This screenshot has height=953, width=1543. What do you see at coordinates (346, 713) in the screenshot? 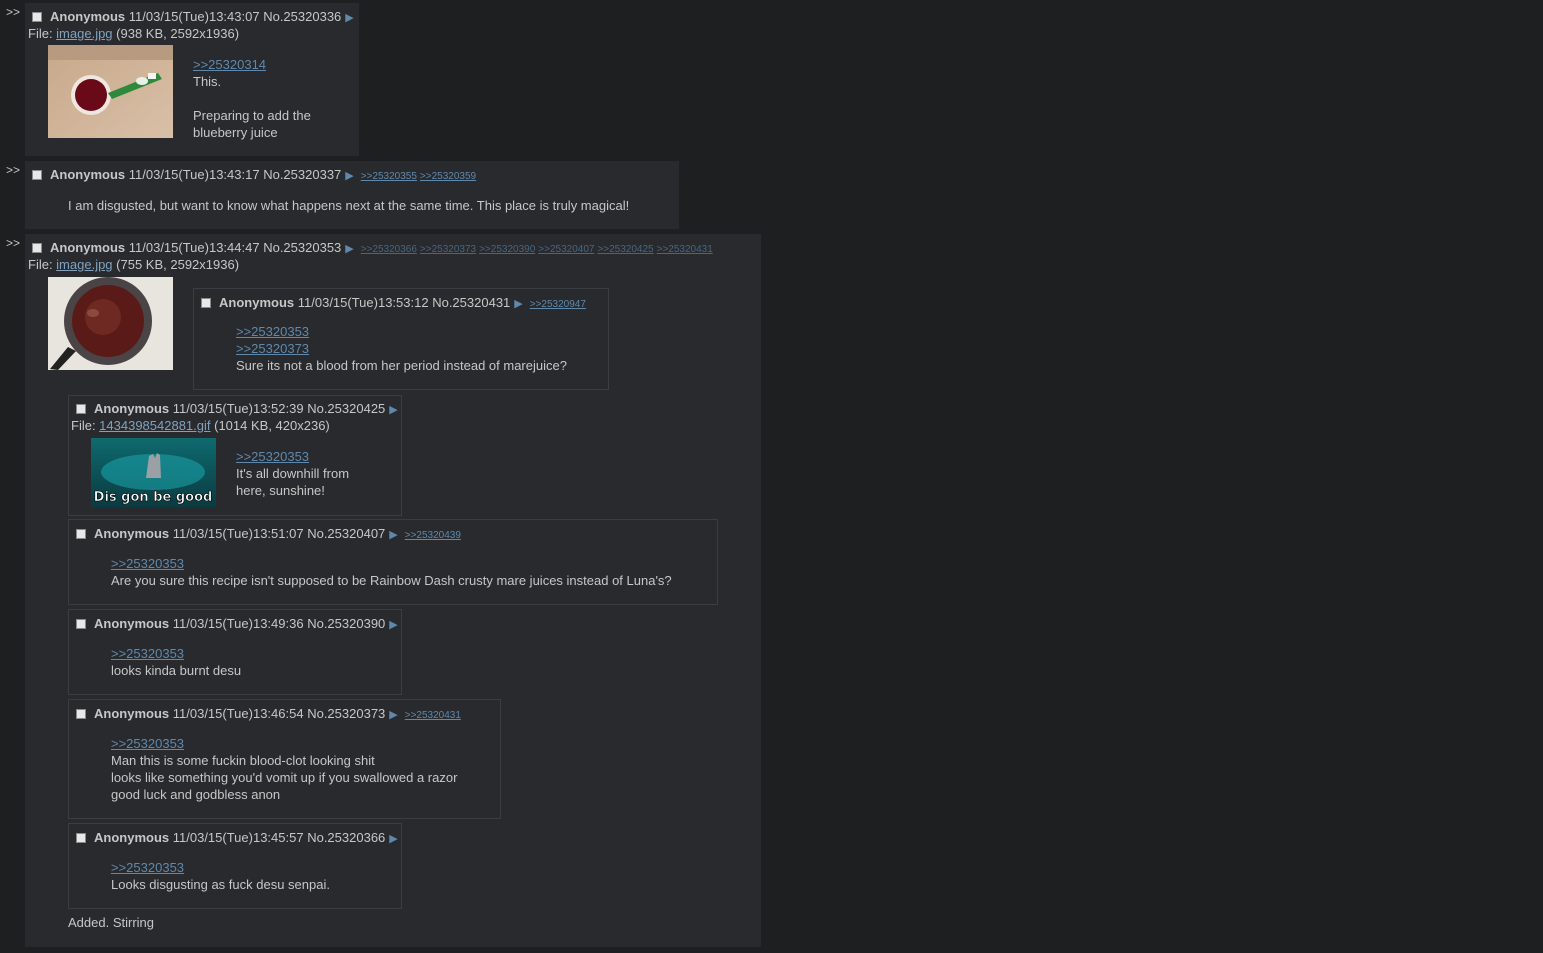
I see `post-number: No.25320373` at bounding box center [346, 713].